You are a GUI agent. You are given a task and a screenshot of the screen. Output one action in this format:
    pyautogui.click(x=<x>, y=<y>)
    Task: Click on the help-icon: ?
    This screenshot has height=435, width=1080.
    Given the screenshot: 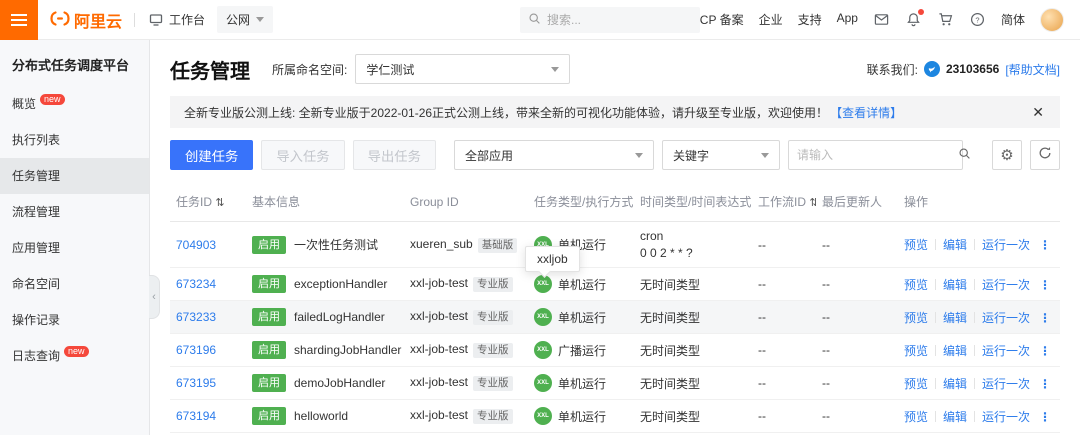 What is the action you would take?
    pyautogui.click(x=977, y=19)
    